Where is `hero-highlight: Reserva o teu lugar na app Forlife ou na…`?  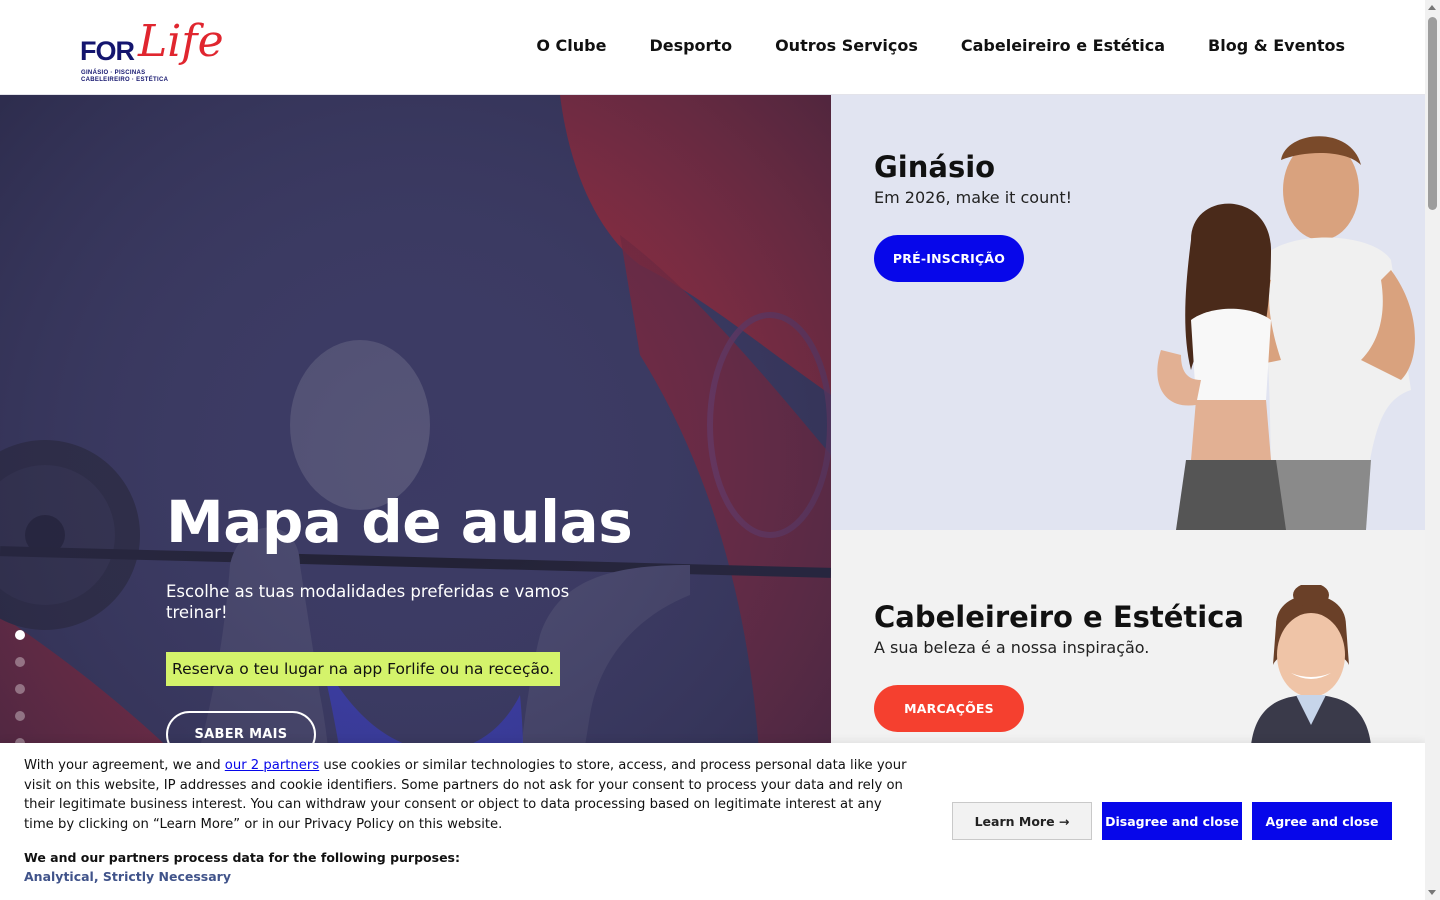
hero-highlight: Reserva o teu lugar na app Forlife ou na… is located at coordinates (363, 669).